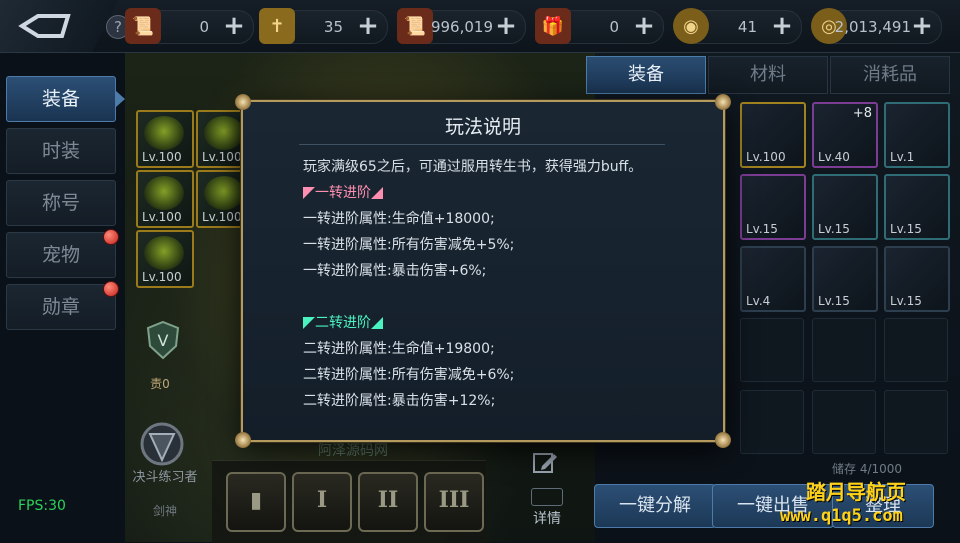 The height and width of the screenshot is (543, 960). What do you see at coordinates (189, 26) in the screenshot?
I see `resource-scroll: 📜 0 +` at bounding box center [189, 26].